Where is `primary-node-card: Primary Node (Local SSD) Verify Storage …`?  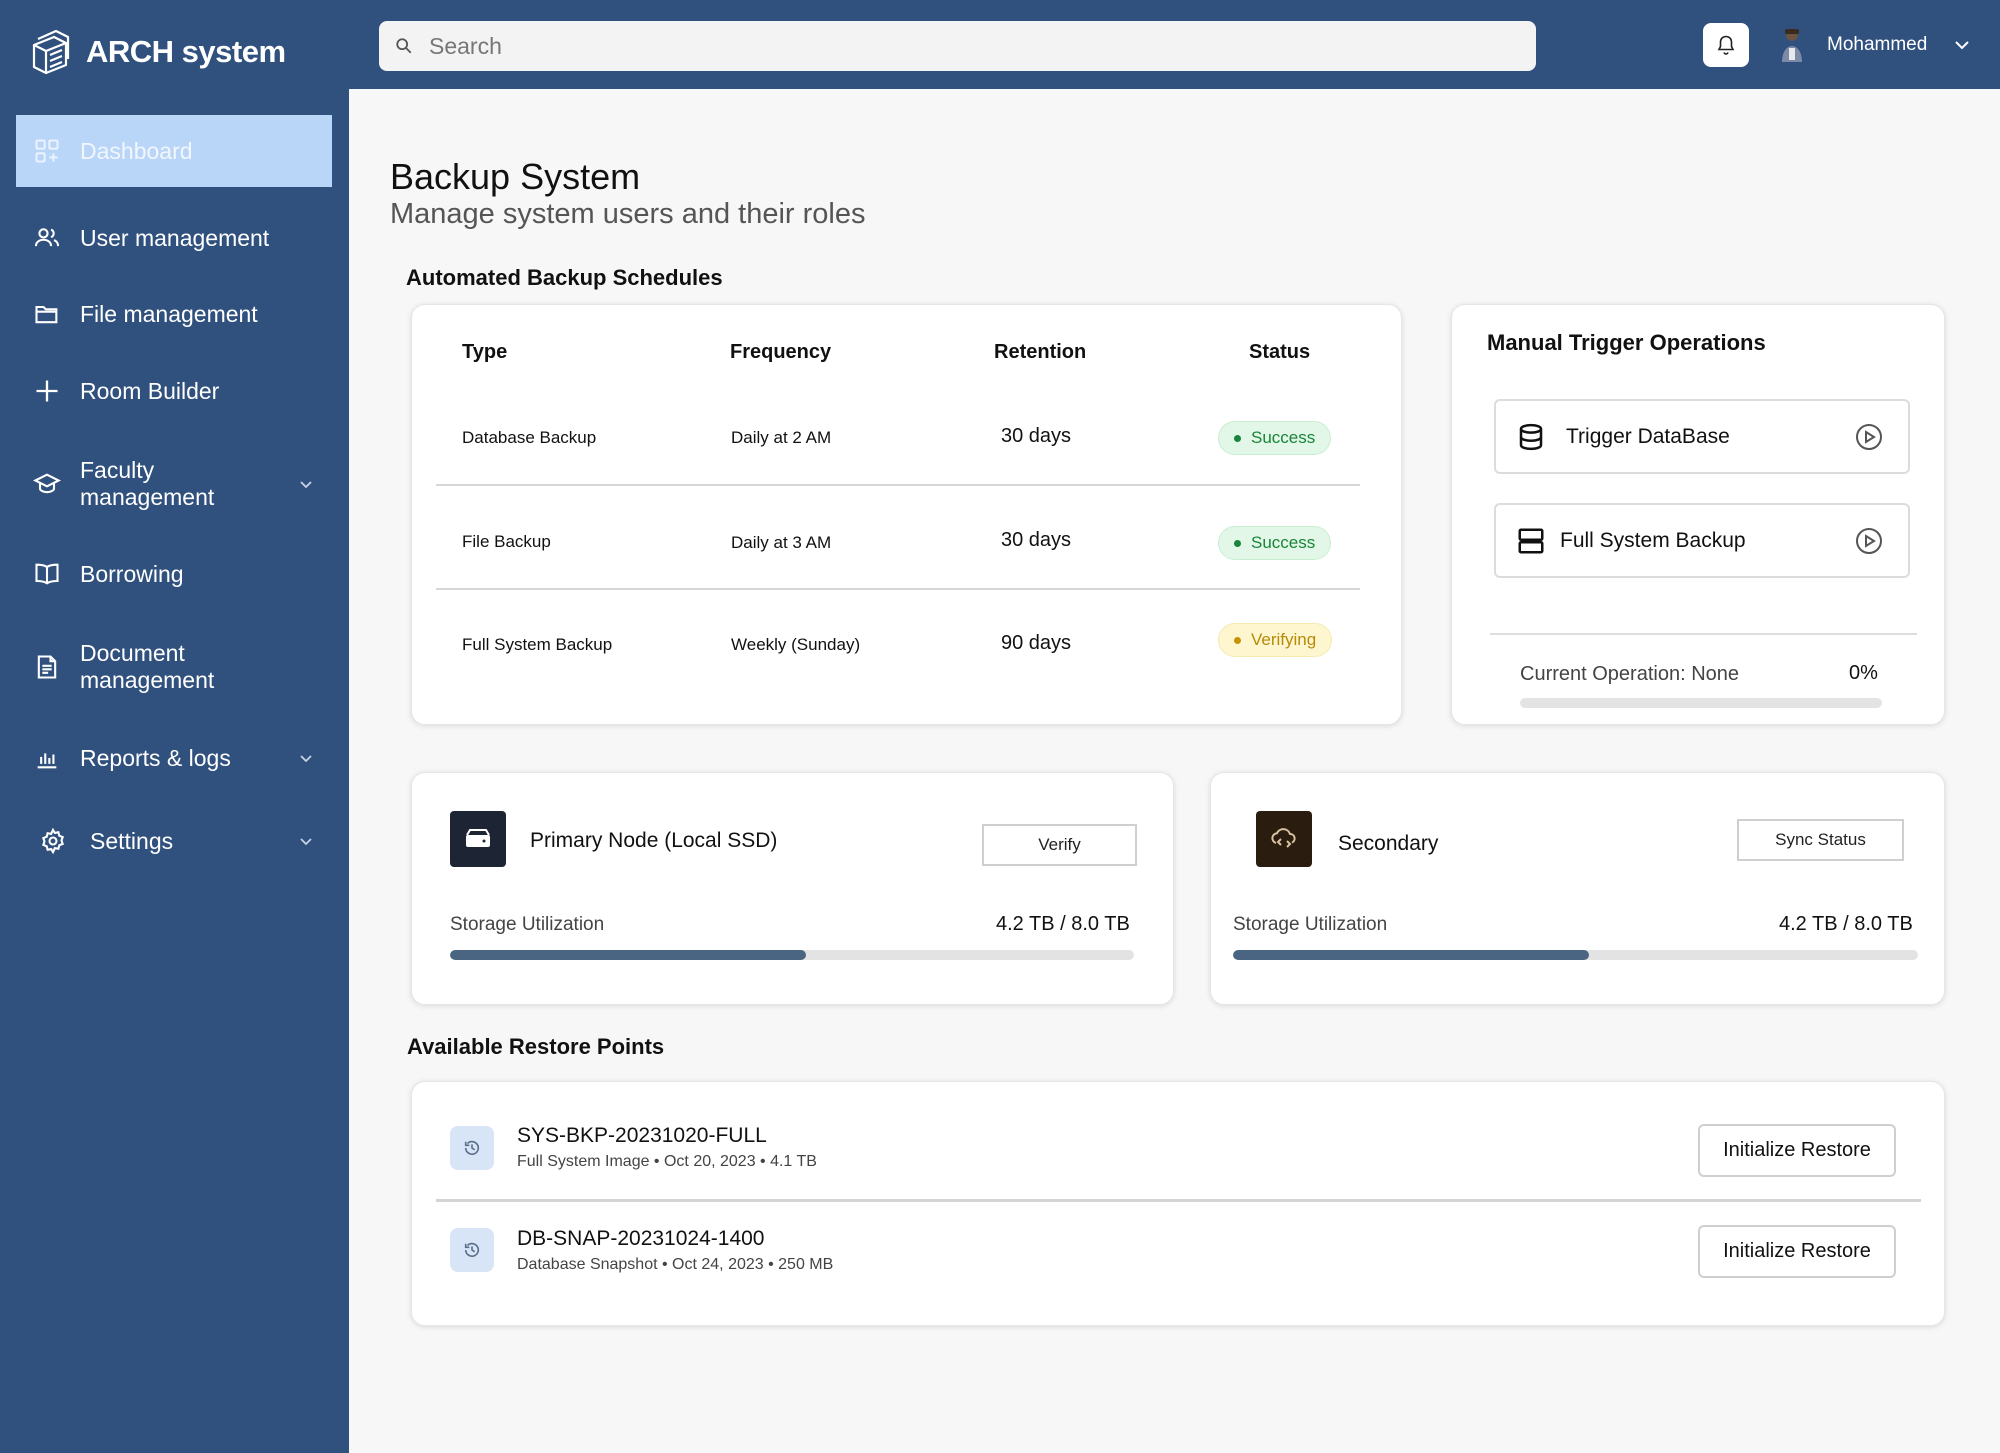
primary-node-card: Primary Node (Local SSD) Verify Storage … is located at coordinates (792, 888).